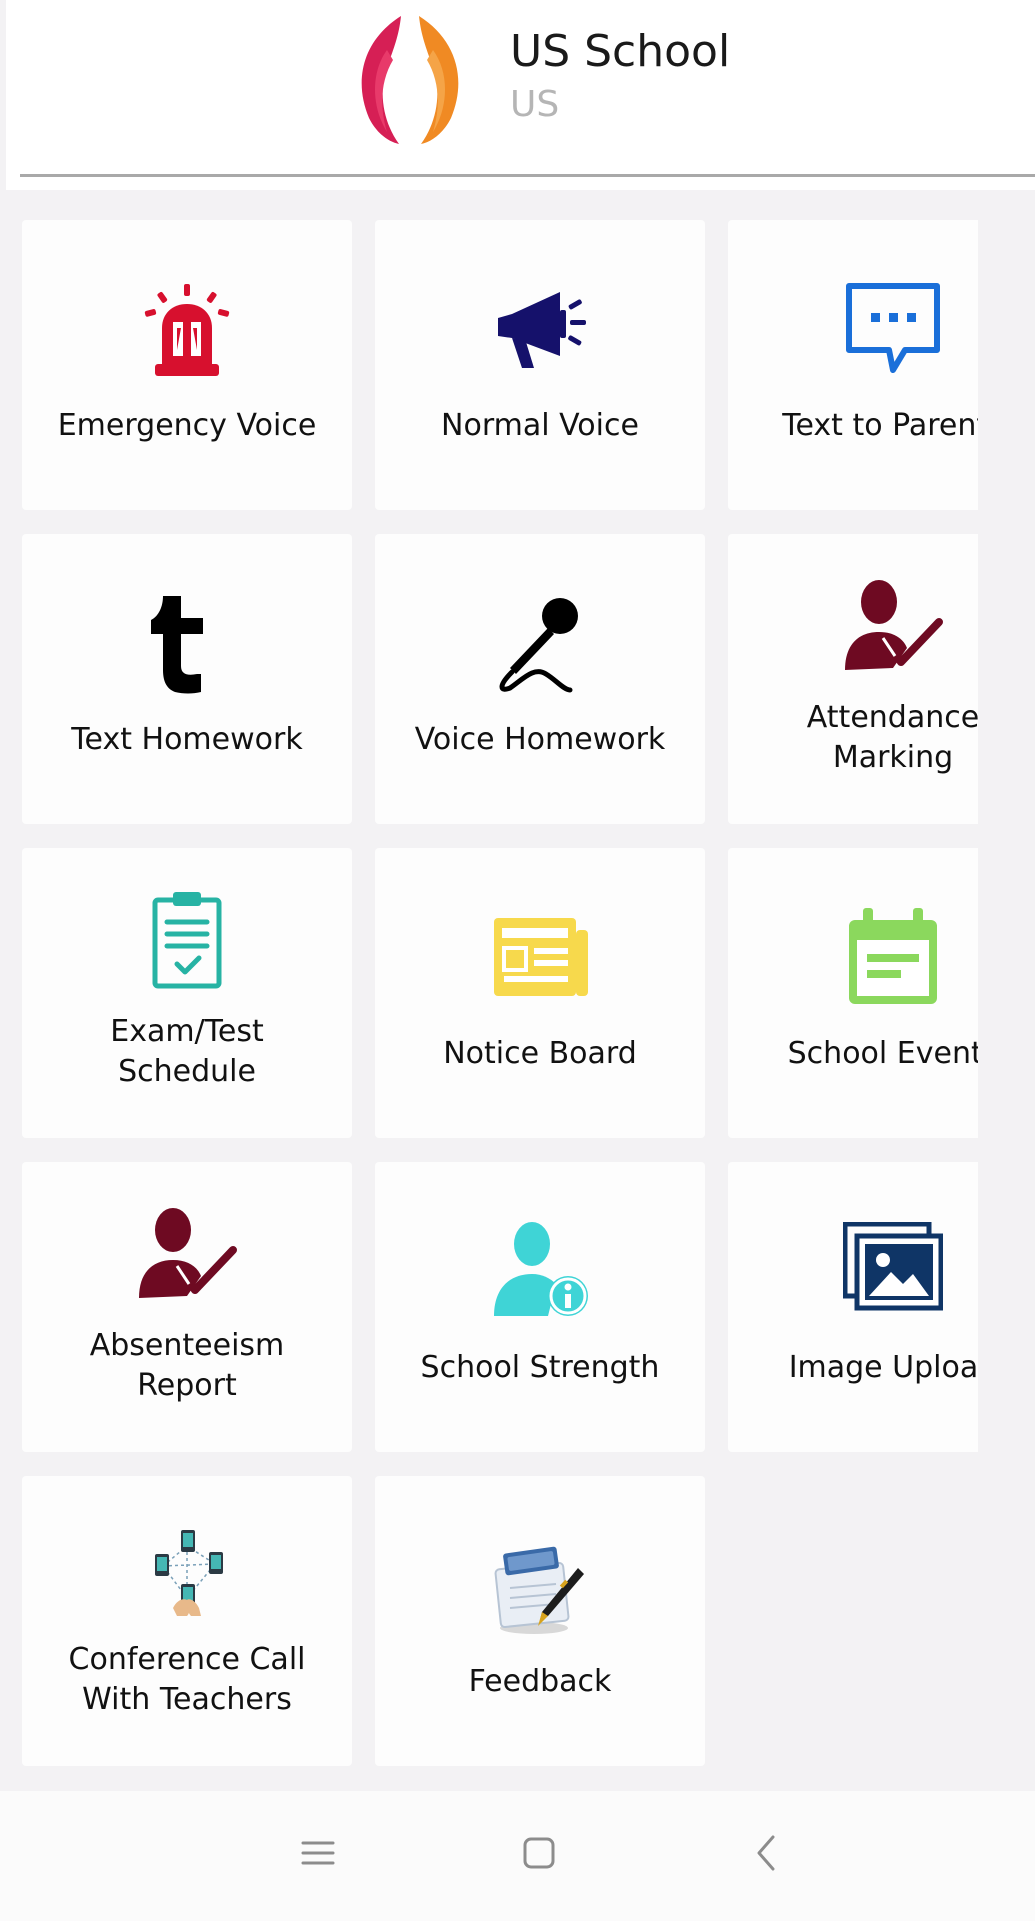  I want to click on microphone-icon, so click(538, 645).